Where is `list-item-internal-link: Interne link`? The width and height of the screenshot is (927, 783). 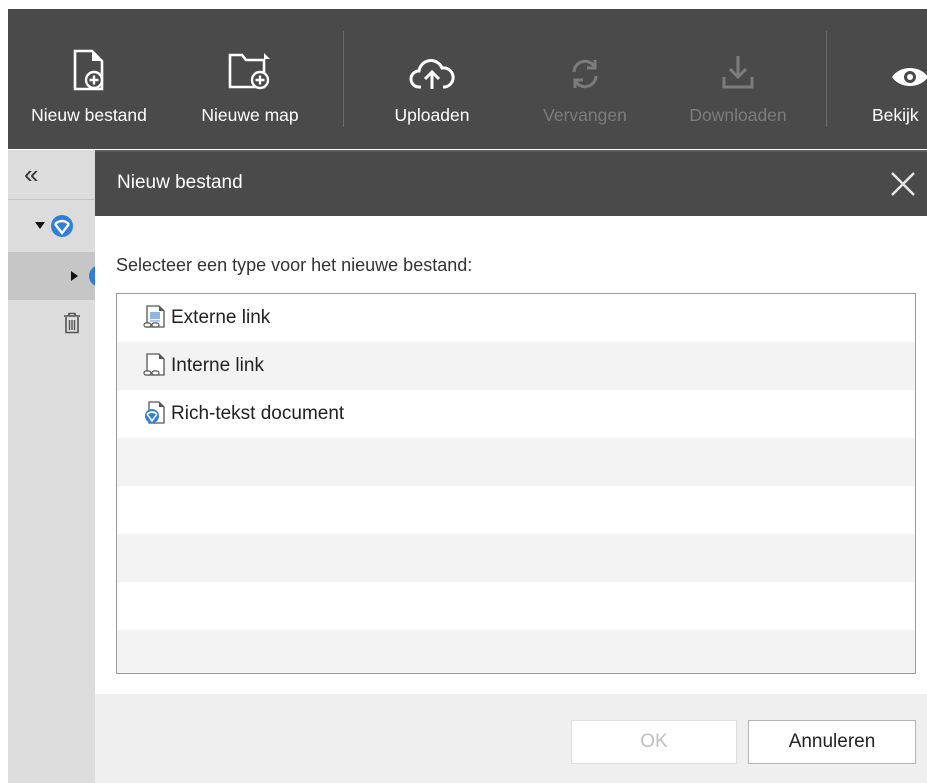 list-item-internal-link: Interne link is located at coordinates (516, 366).